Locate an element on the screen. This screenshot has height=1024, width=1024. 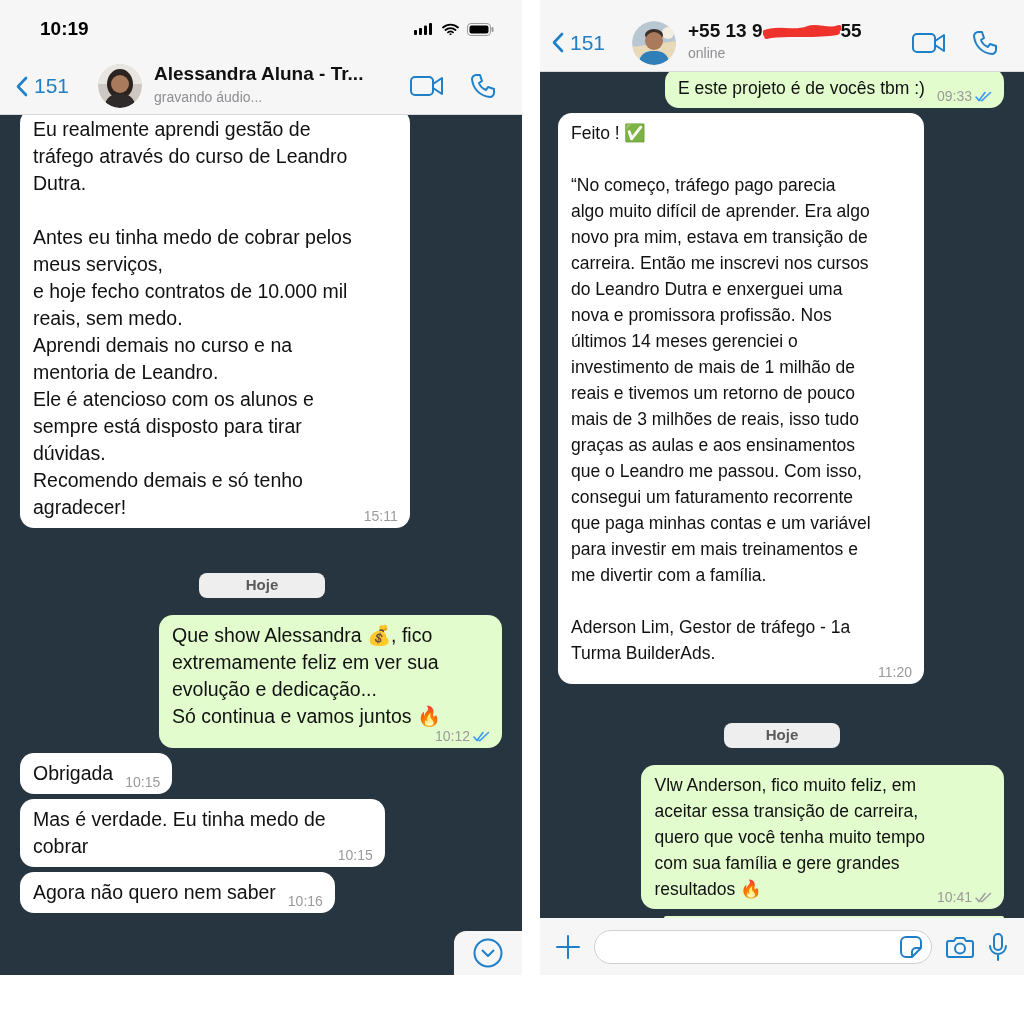
contact-name: +55 13 9 is located at coordinates (725, 30).